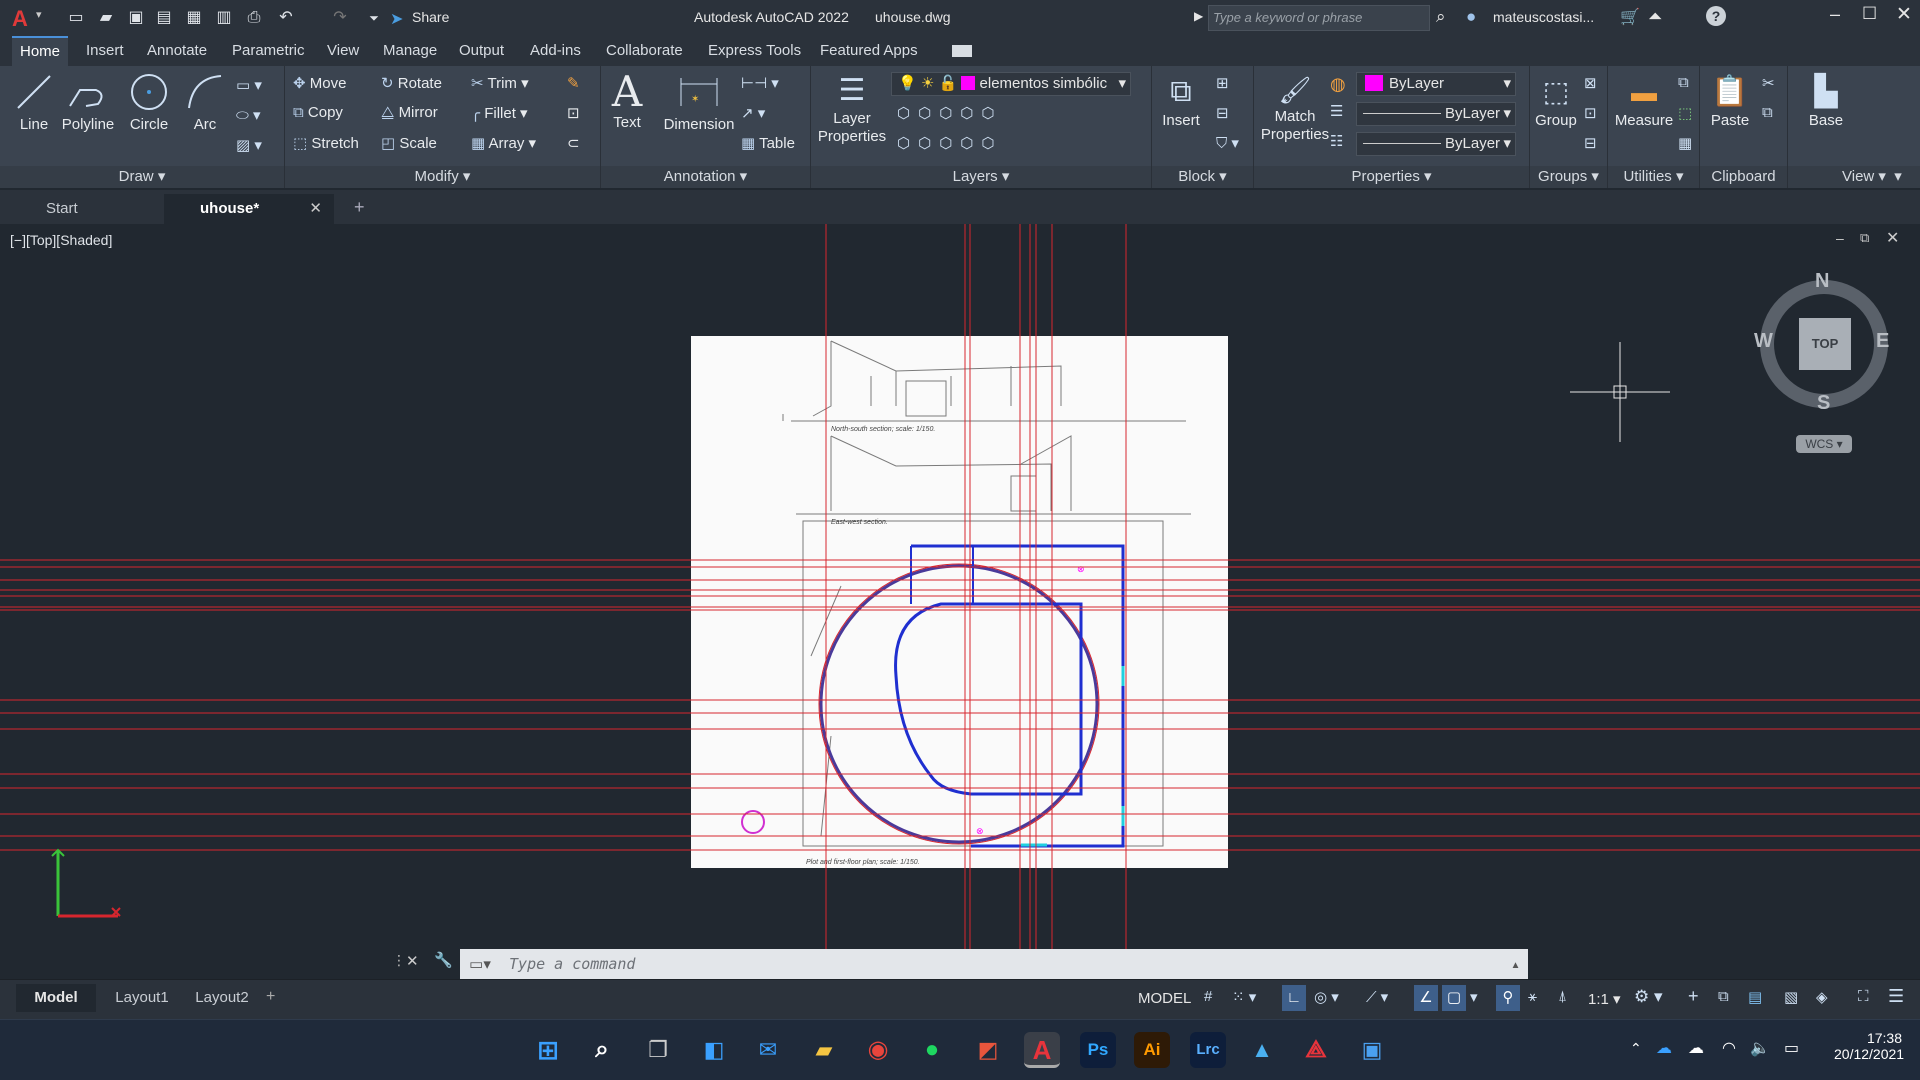 The image size is (1920, 1080). What do you see at coordinates (1316, 1050) in the screenshot?
I see `acrobat-icon: ⟁` at bounding box center [1316, 1050].